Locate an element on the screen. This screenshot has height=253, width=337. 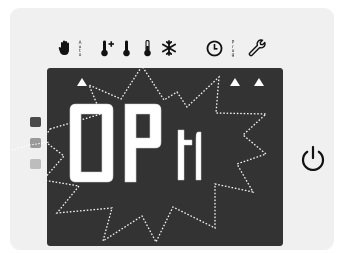
indicator-square-bottom is located at coordinates (35, 164).